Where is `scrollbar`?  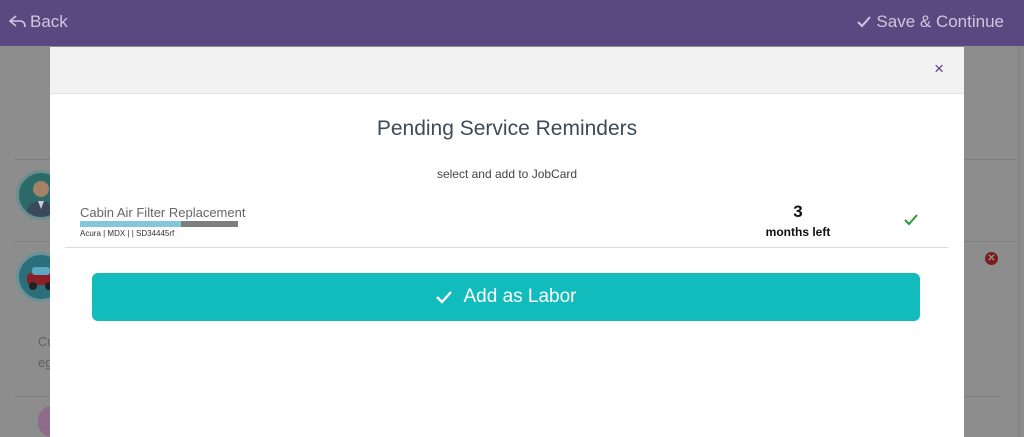 scrollbar is located at coordinates (1020, 241).